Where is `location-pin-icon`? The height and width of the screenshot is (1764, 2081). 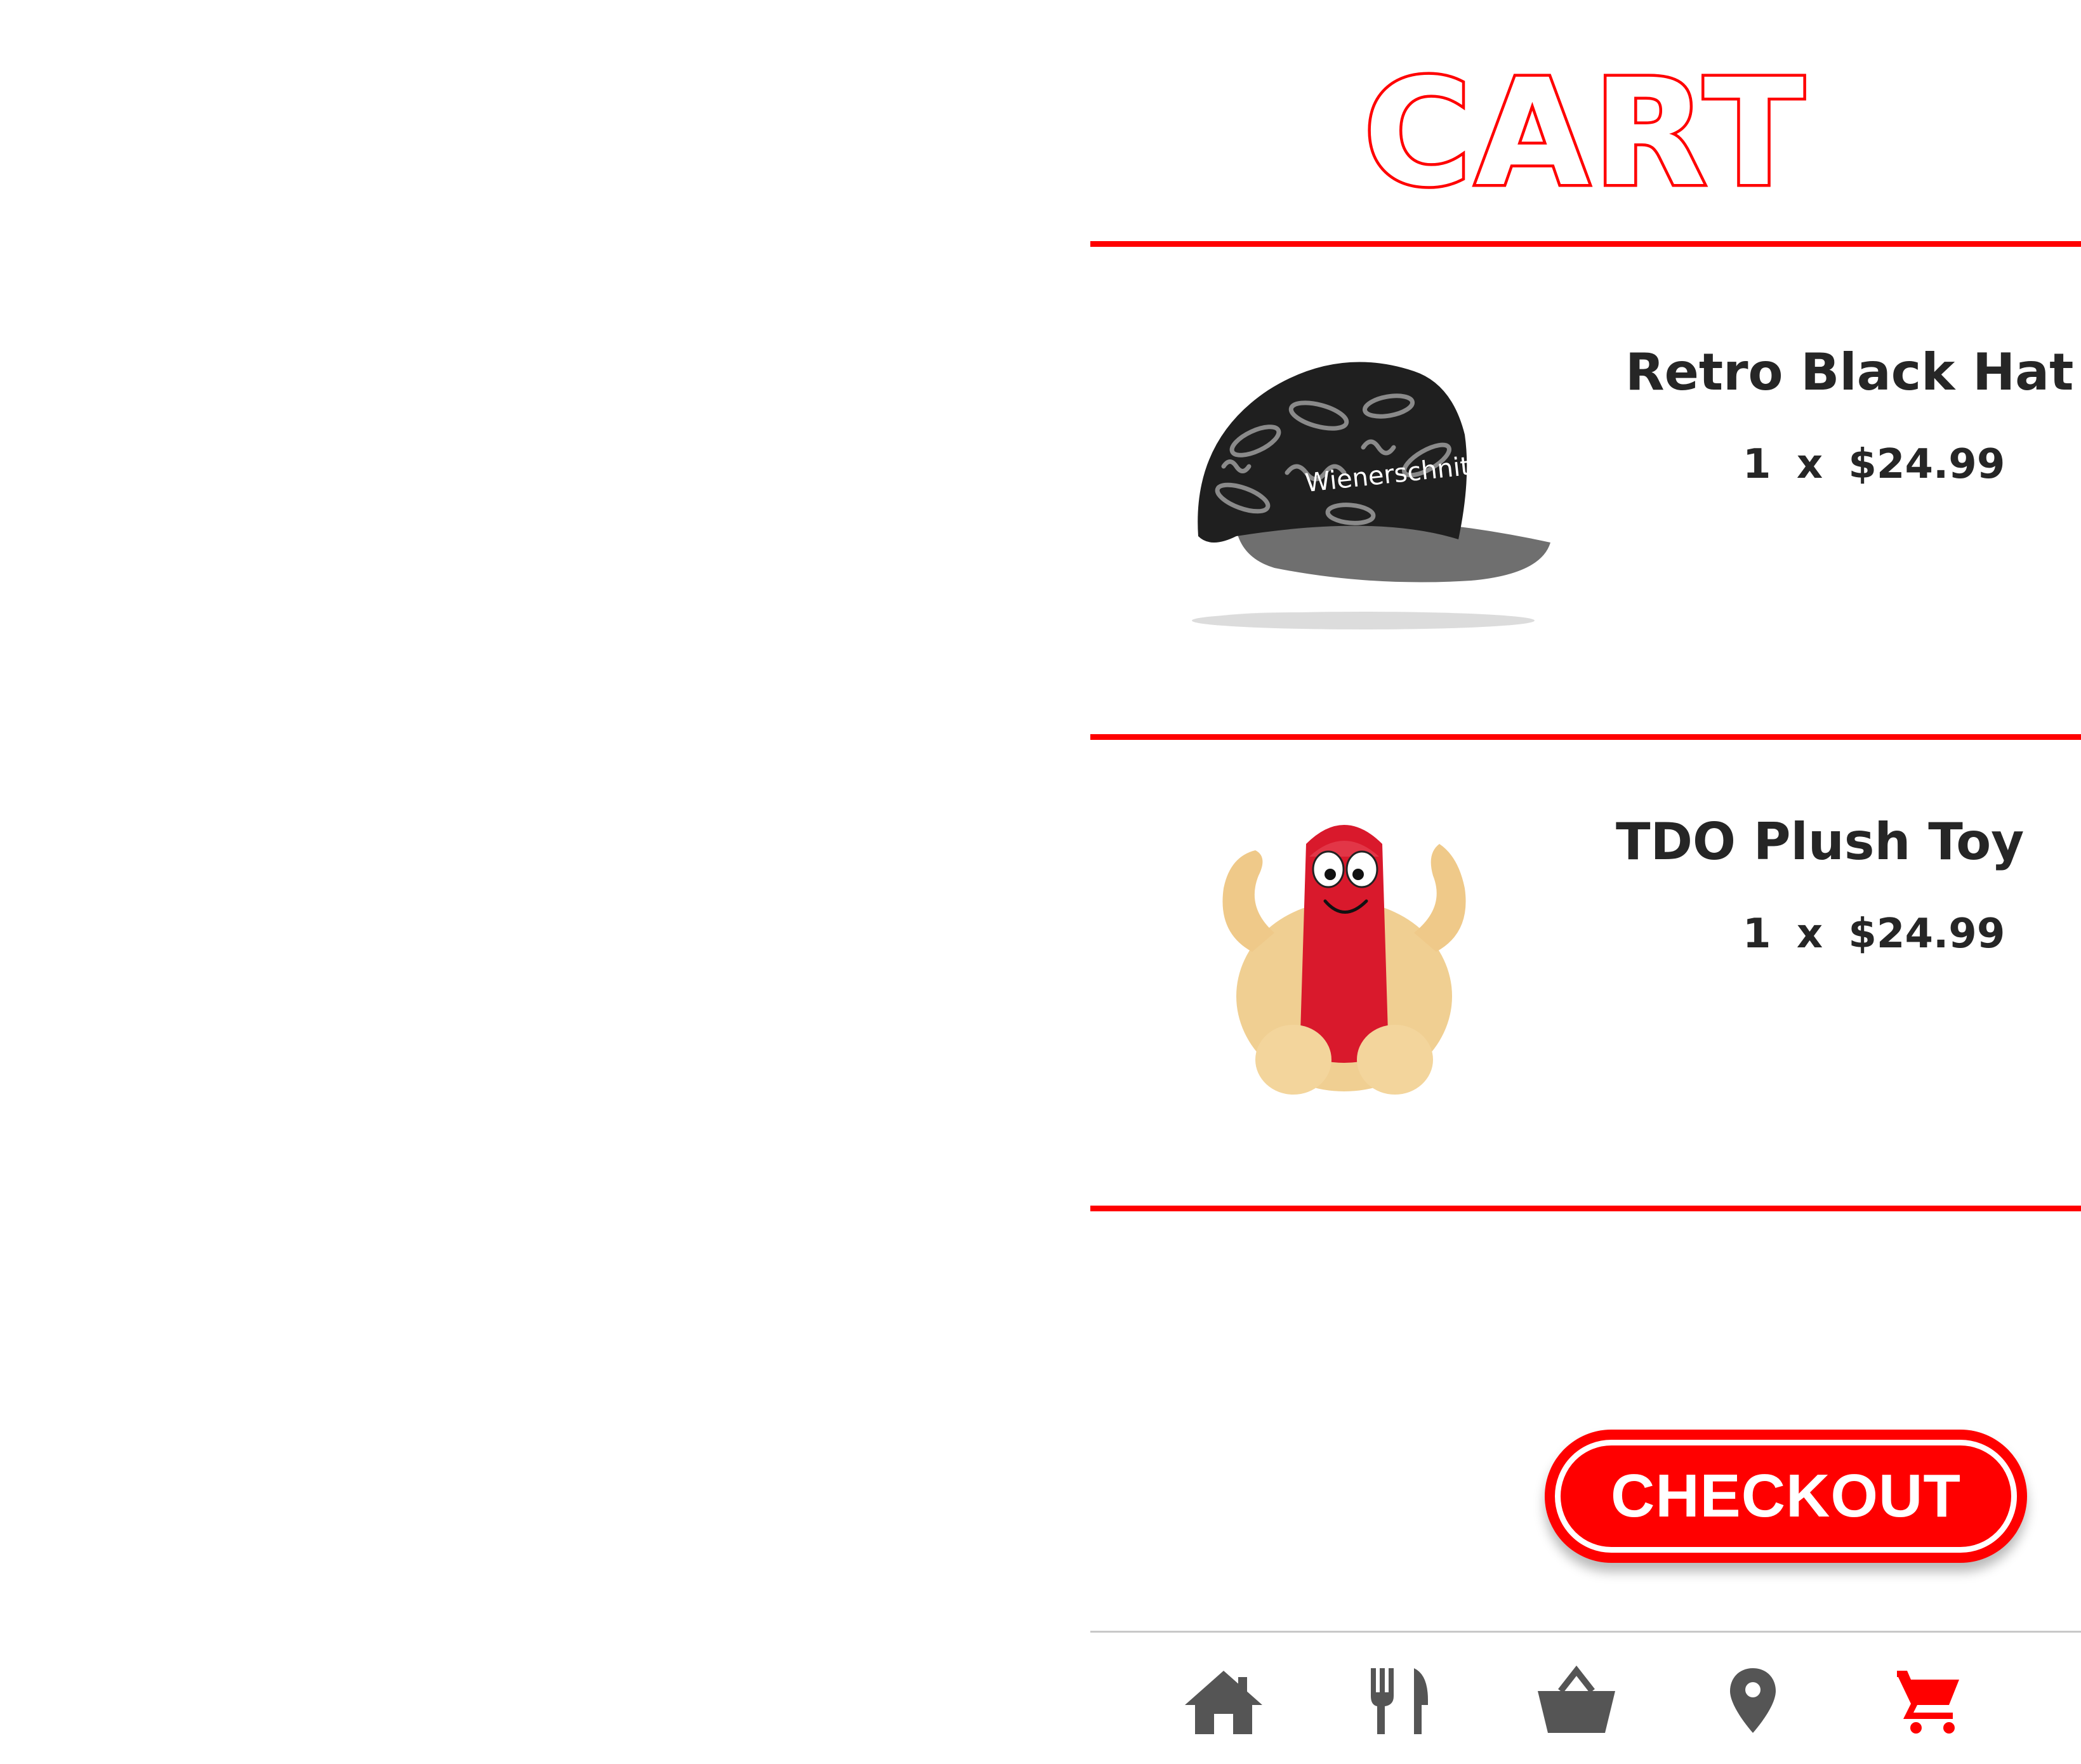 location-pin-icon is located at coordinates (1753, 1700).